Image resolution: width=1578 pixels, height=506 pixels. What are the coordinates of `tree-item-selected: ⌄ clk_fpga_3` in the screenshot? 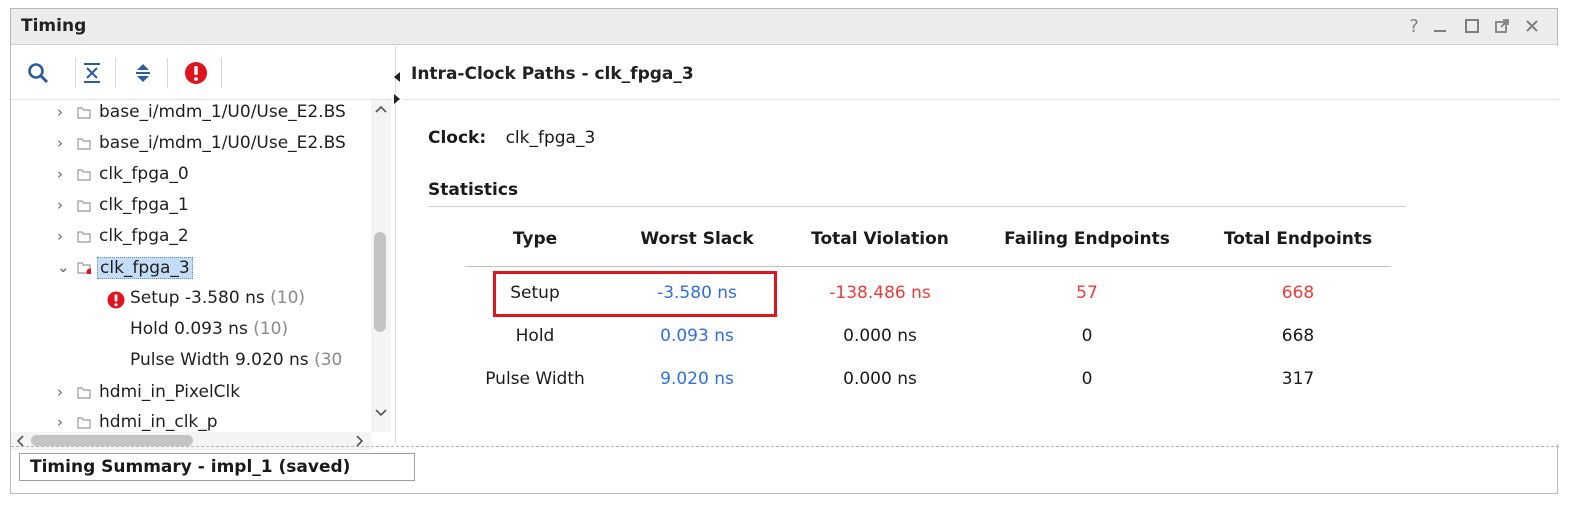 It's located at (191, 269).